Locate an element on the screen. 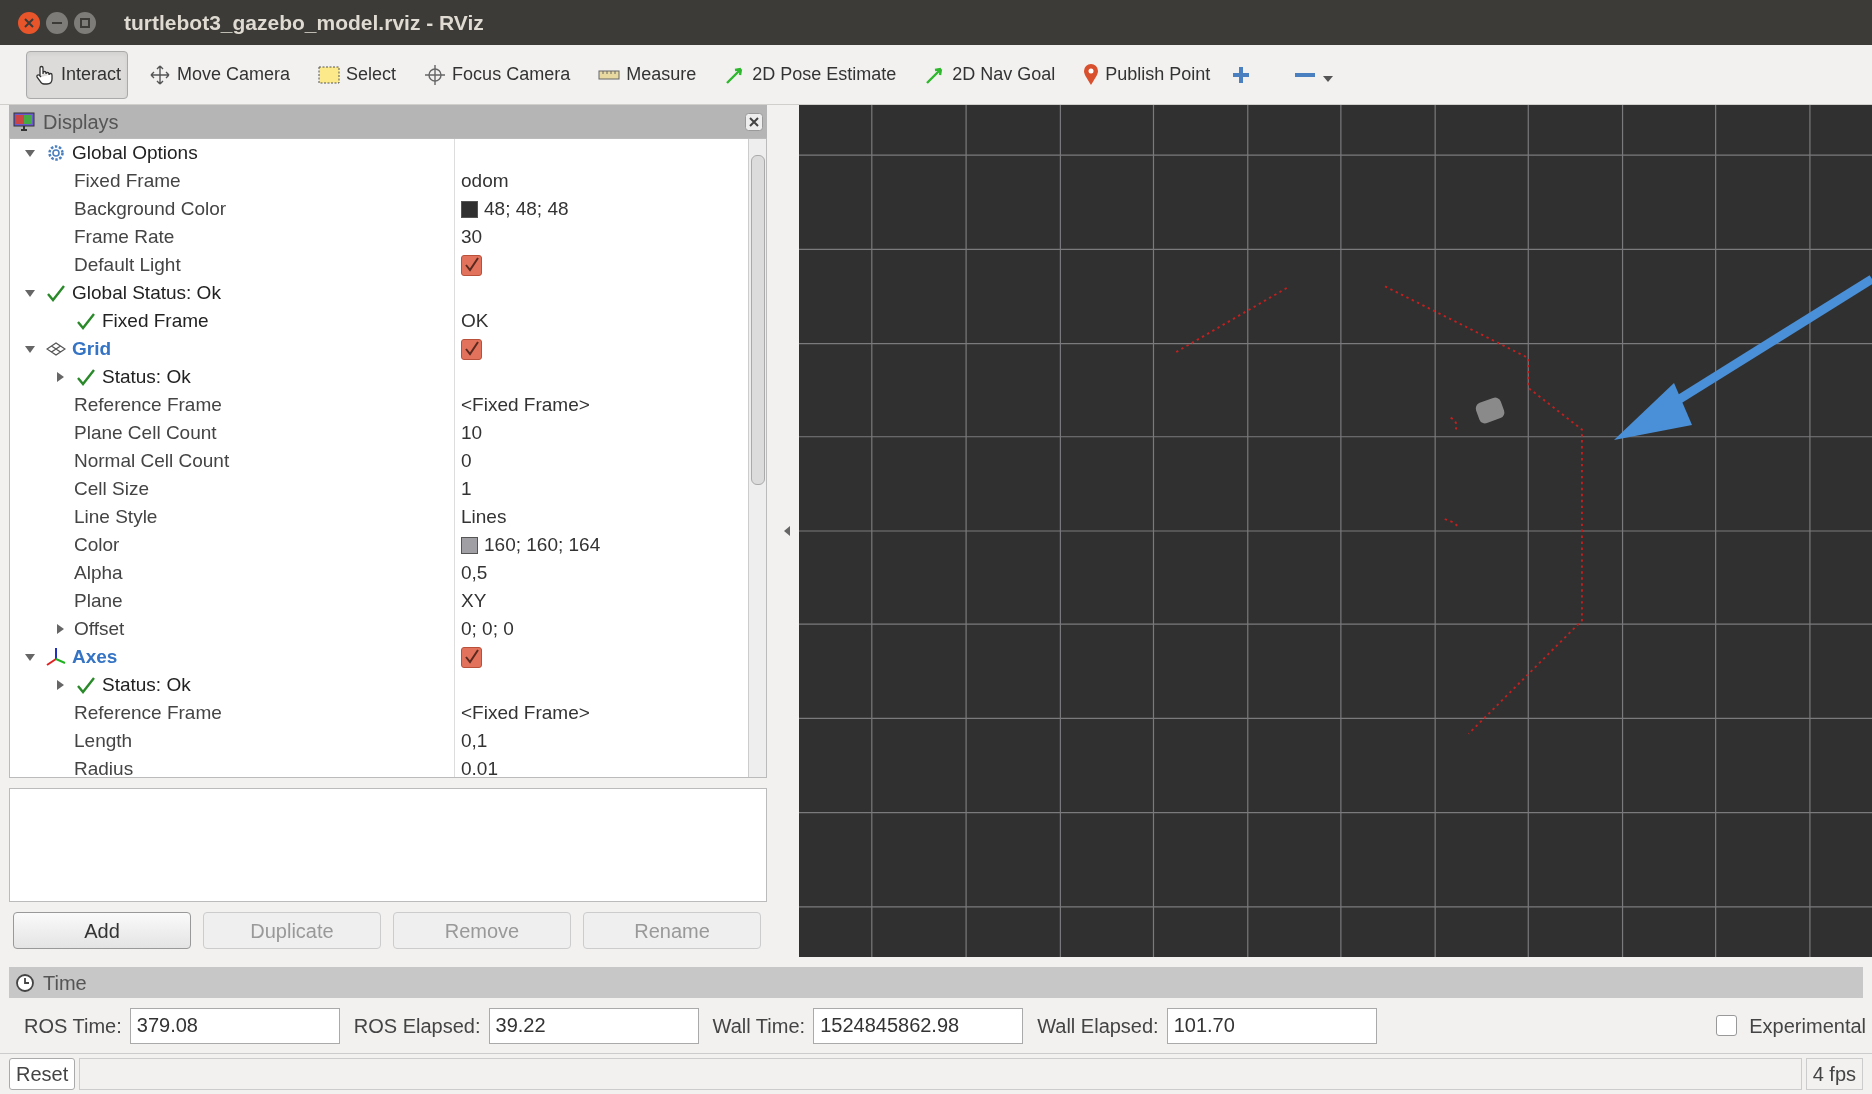  hand-icon is located at coordinates (44, 74).